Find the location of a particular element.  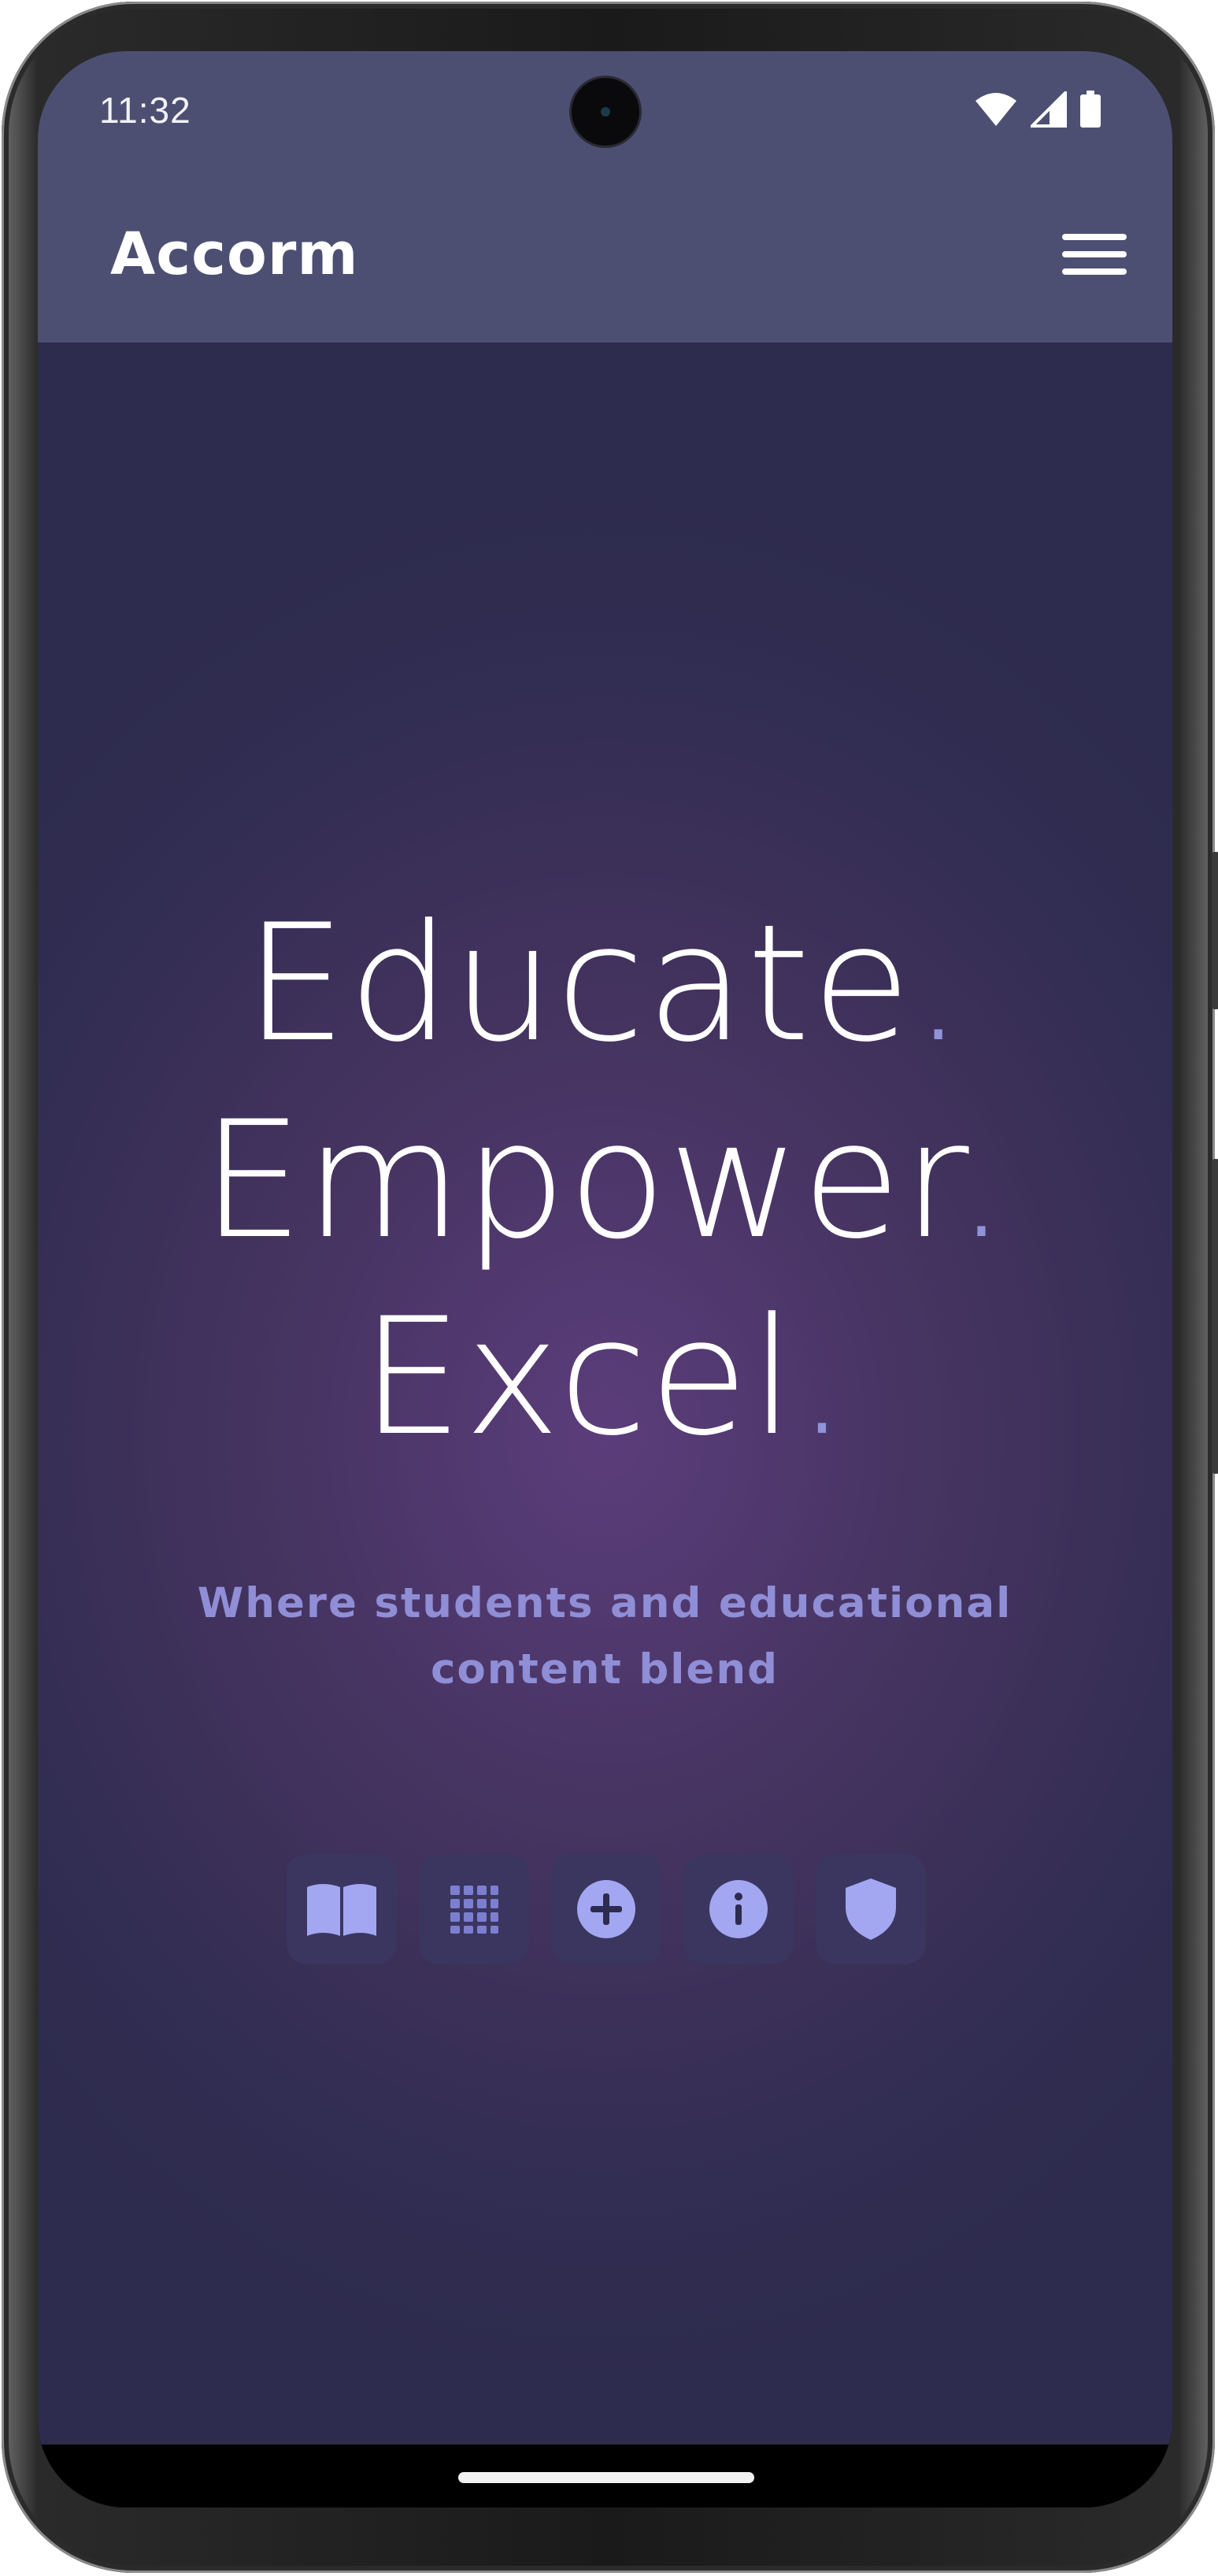

wifi-icon is located at coordinates (996, 109).